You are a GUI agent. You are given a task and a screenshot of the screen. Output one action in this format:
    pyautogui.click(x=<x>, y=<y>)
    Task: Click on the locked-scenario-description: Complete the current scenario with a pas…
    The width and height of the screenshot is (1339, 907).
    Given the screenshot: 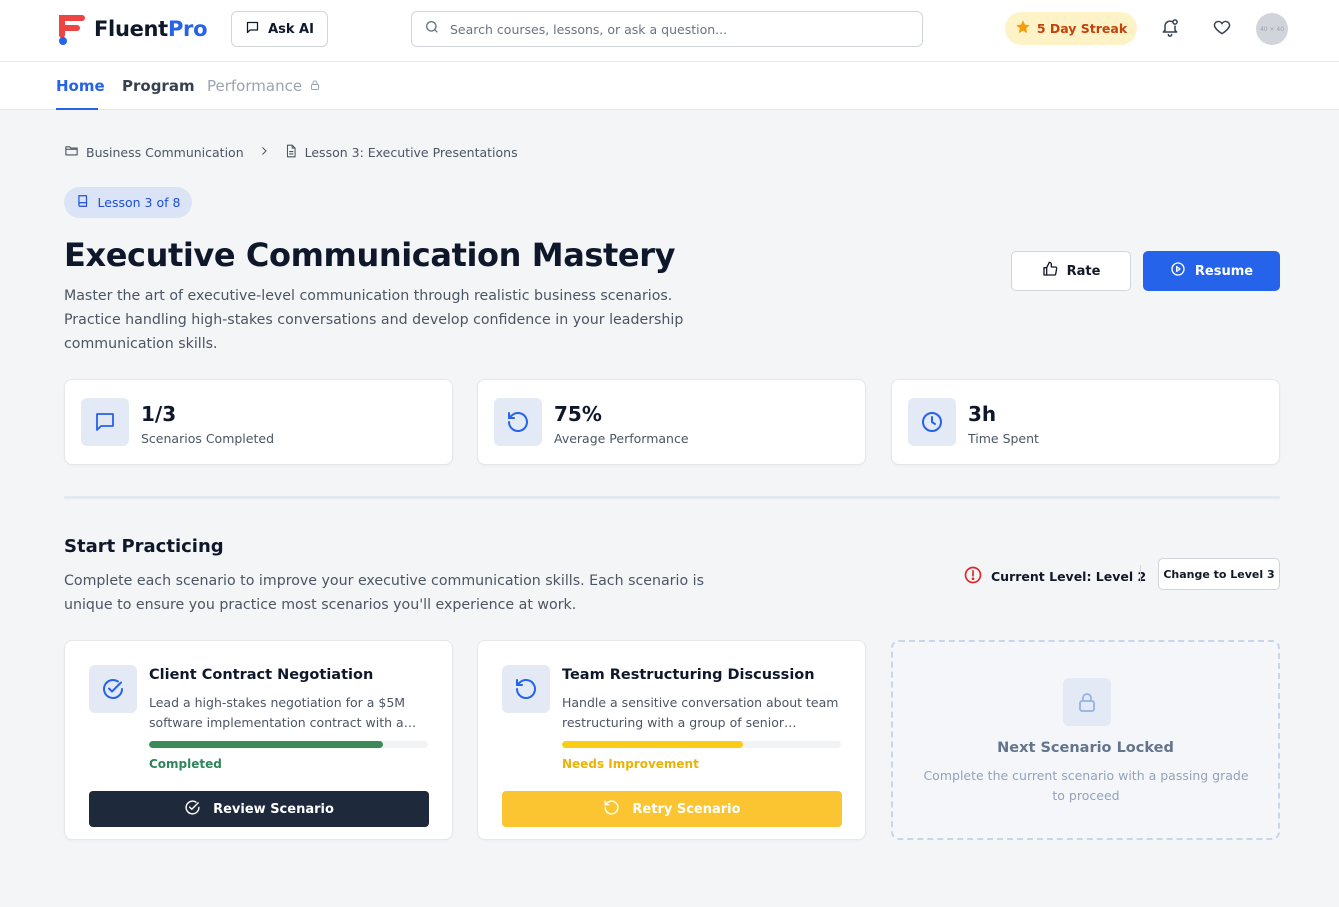 What is the action you would take?
    pyautogui.click(x=1086, y=785)
    